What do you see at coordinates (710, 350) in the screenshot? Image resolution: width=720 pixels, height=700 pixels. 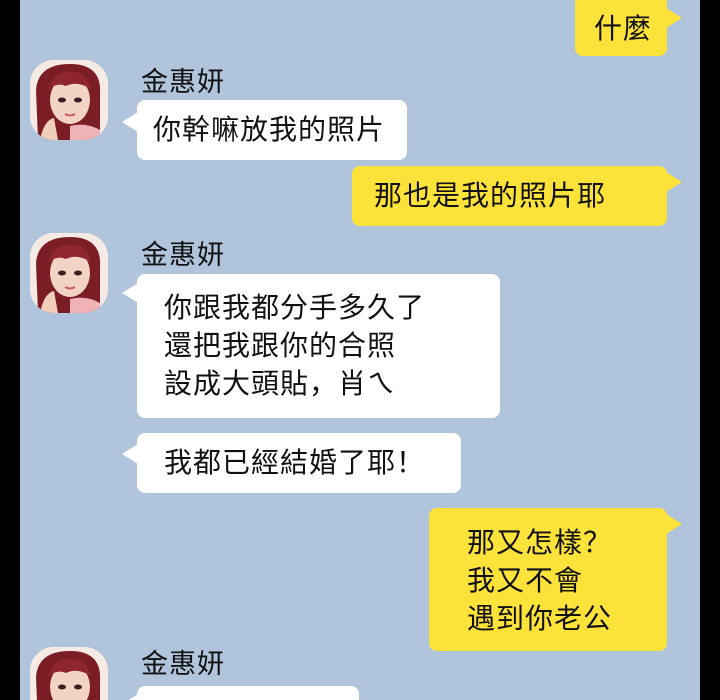 I see `right-letterbox` at bounding box center [710, 350].